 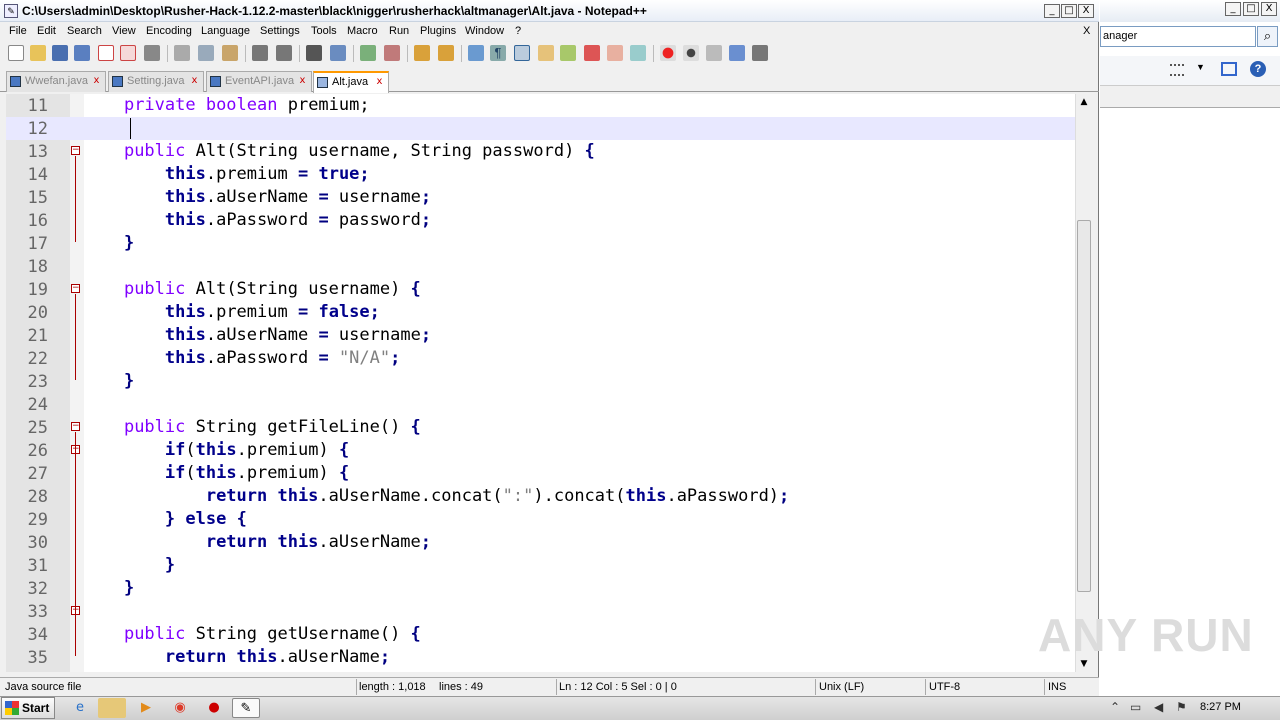 What do you see at coordinates (540, 128) in the screenshot?
I see `code-line: 12` at bounding box center [540, 128].